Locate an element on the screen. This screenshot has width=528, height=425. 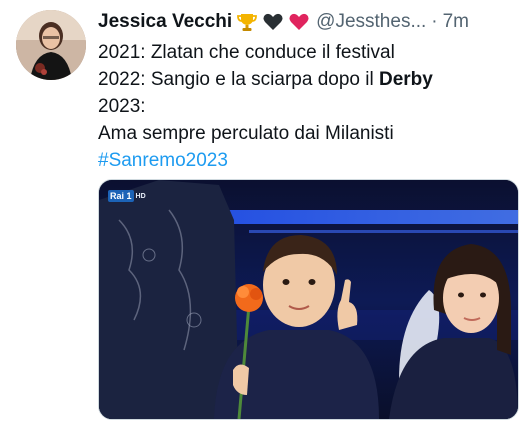
author-display-name: Jessica Vecchi is located at coordinates (165, 22).